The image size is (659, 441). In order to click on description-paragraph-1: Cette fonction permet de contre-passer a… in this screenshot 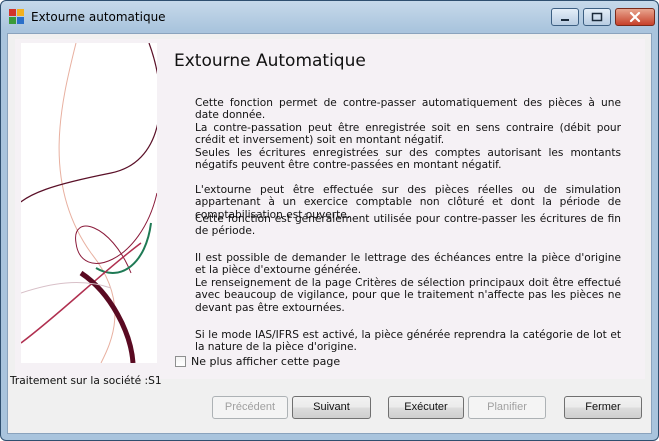, I will do `click(408, 109)`.